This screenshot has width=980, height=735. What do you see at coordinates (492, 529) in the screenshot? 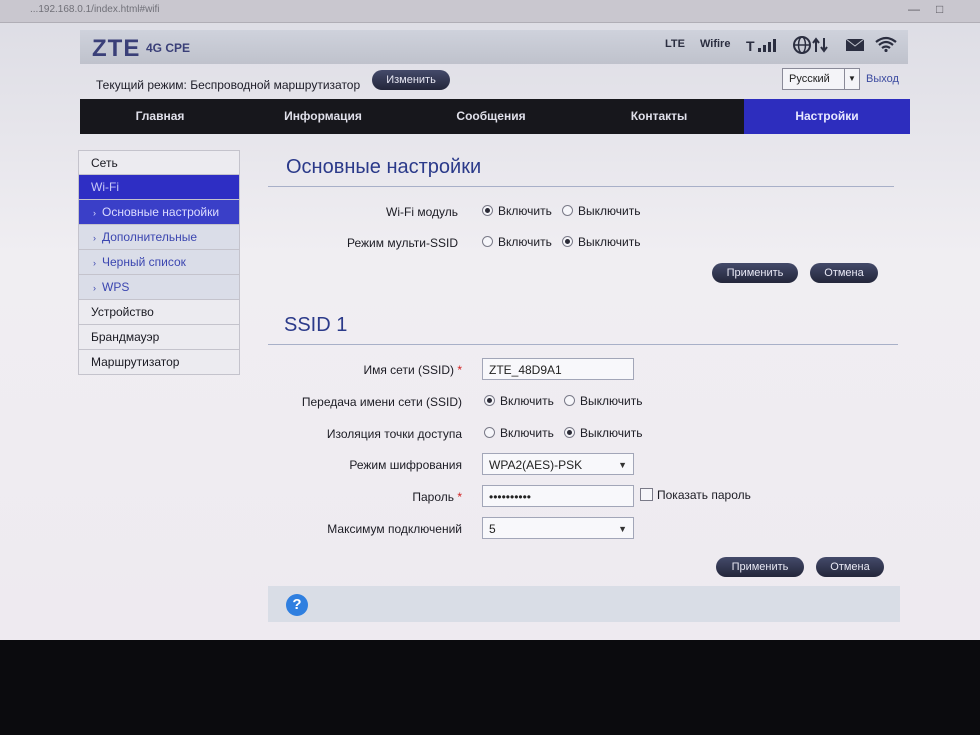
I see `max-connections-value: 5` at bounding box center [492, 529].